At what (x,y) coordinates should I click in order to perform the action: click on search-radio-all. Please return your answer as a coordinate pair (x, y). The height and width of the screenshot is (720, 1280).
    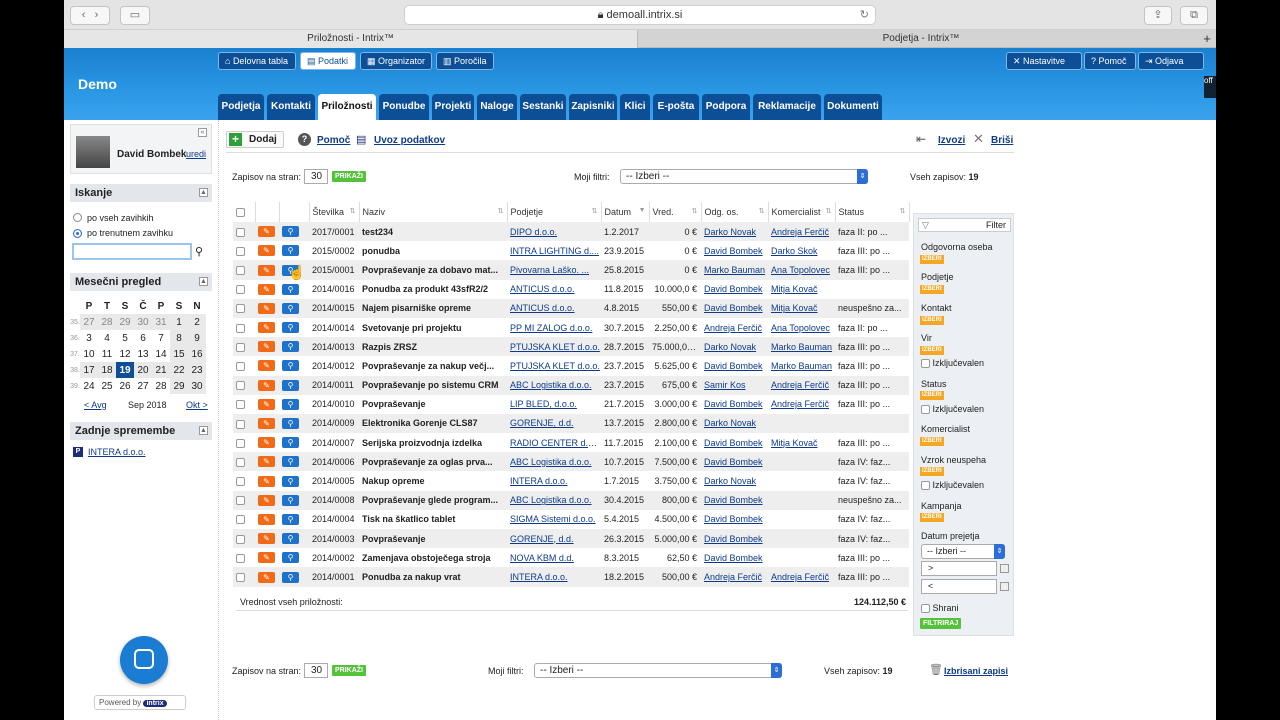
    Looking at the image, I should click on (77, 217).